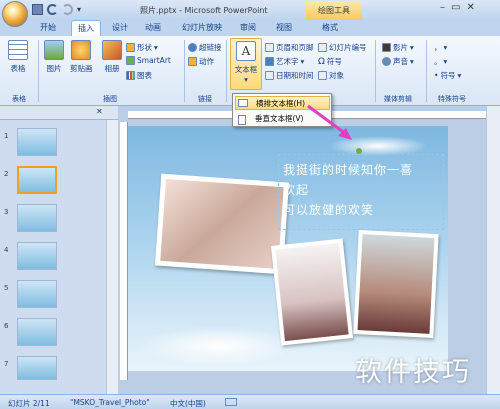 This screenshot has height=409, width=500. Describe the element at coordinates (112, 257) in the screenshot. I see `thumbnail-scrollbar` at that location.